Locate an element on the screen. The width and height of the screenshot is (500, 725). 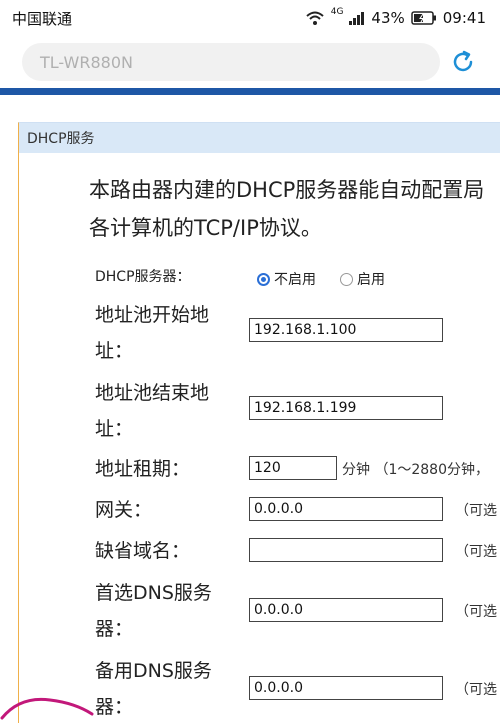
radio-disable: 不启用 is located at coordinates (286, 279).